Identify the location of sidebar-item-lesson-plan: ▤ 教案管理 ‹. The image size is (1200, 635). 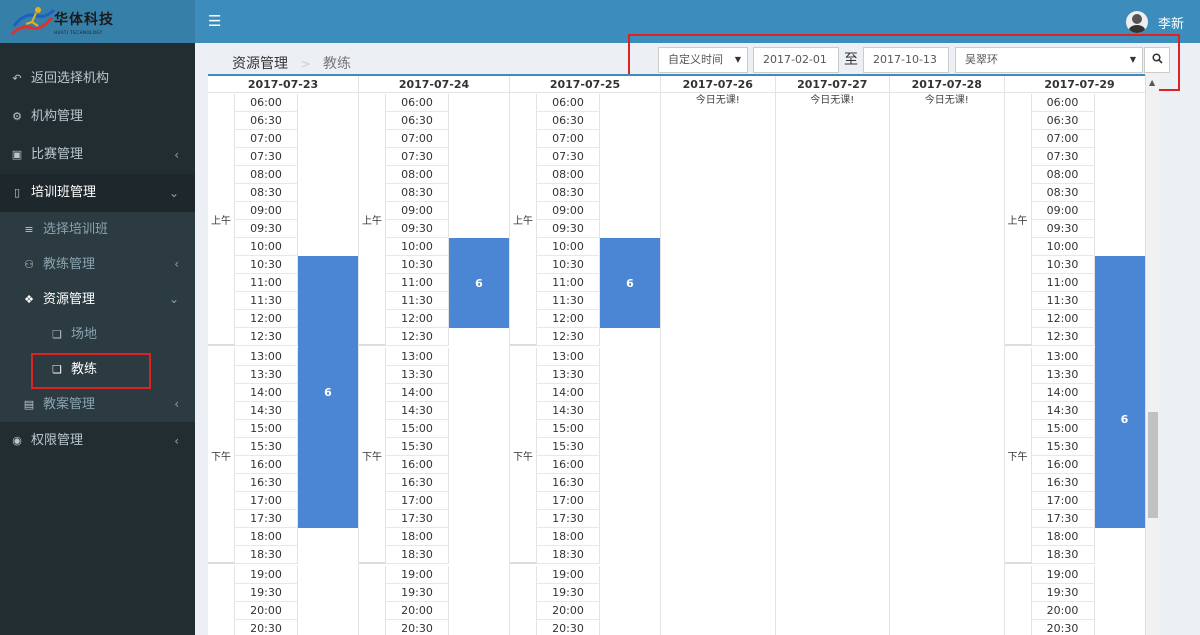
(97, 404).